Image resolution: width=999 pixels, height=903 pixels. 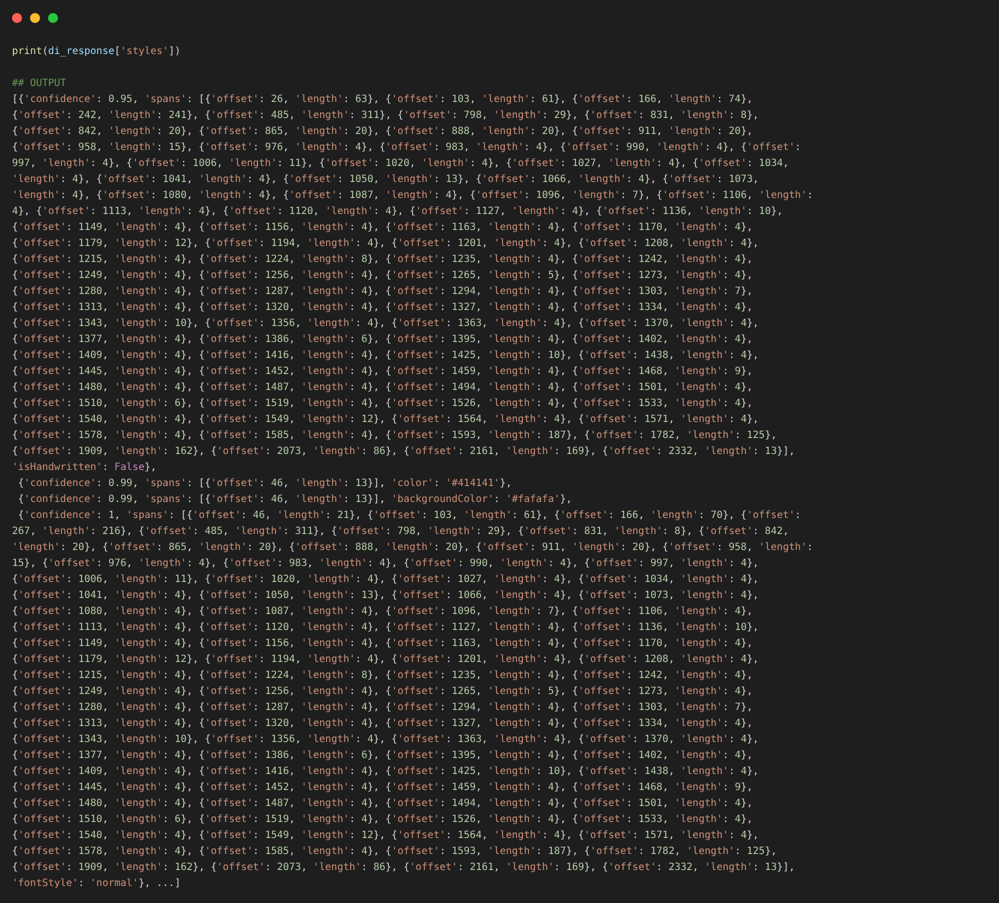 I want to click on output-line: {'offset': 1080, 'length': 4}, {'offset': 1087, 'length': 4}, {'offset': 1096, 'length': 7}, {'offset': 1106, 'length': 4},, so click(x=382, y=612).